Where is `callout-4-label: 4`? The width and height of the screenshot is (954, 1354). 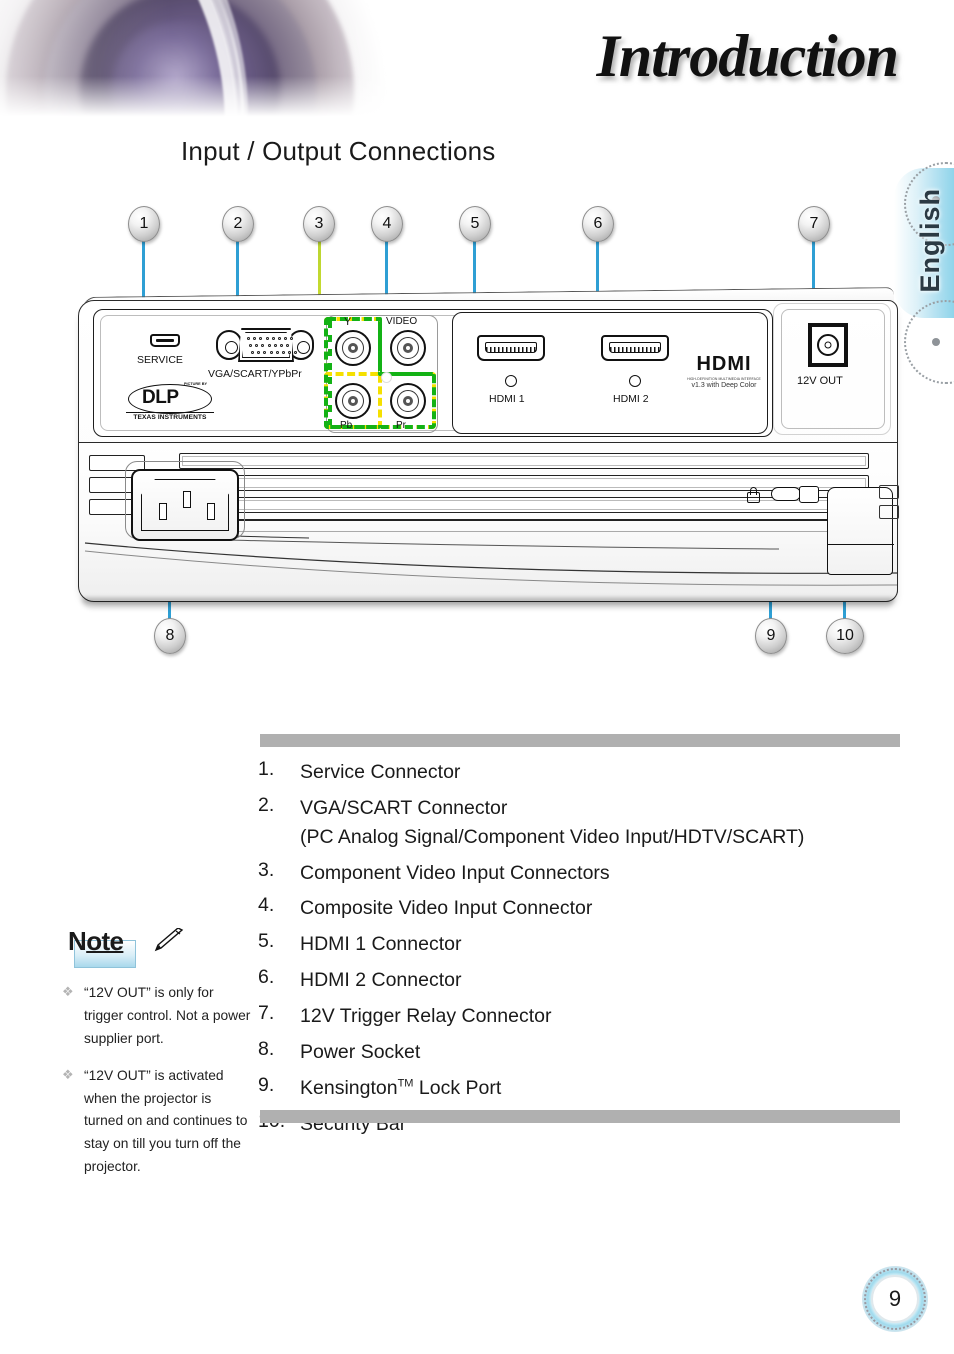
callout-4-label: 4 is located at coordinates (387, 223).